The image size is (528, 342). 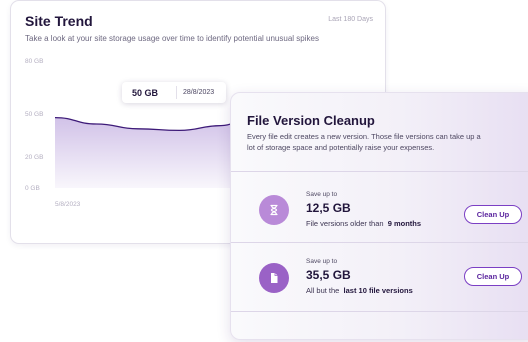 I want to click on y-tick-label: 0 GB, so click(x=32, y=188).